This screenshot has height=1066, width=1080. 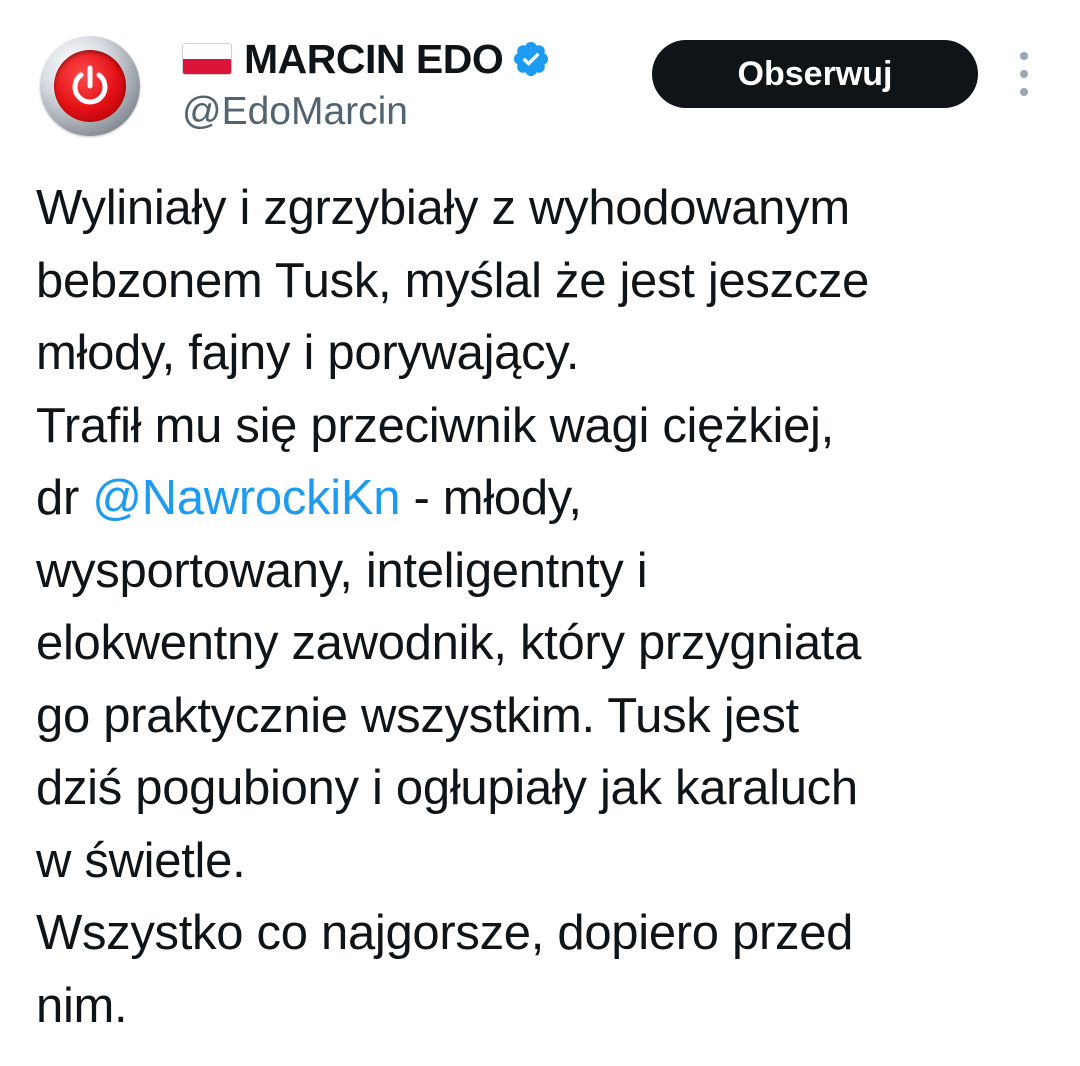 I want to click on tweet-line: w świetle., so click(x=141, y=860).